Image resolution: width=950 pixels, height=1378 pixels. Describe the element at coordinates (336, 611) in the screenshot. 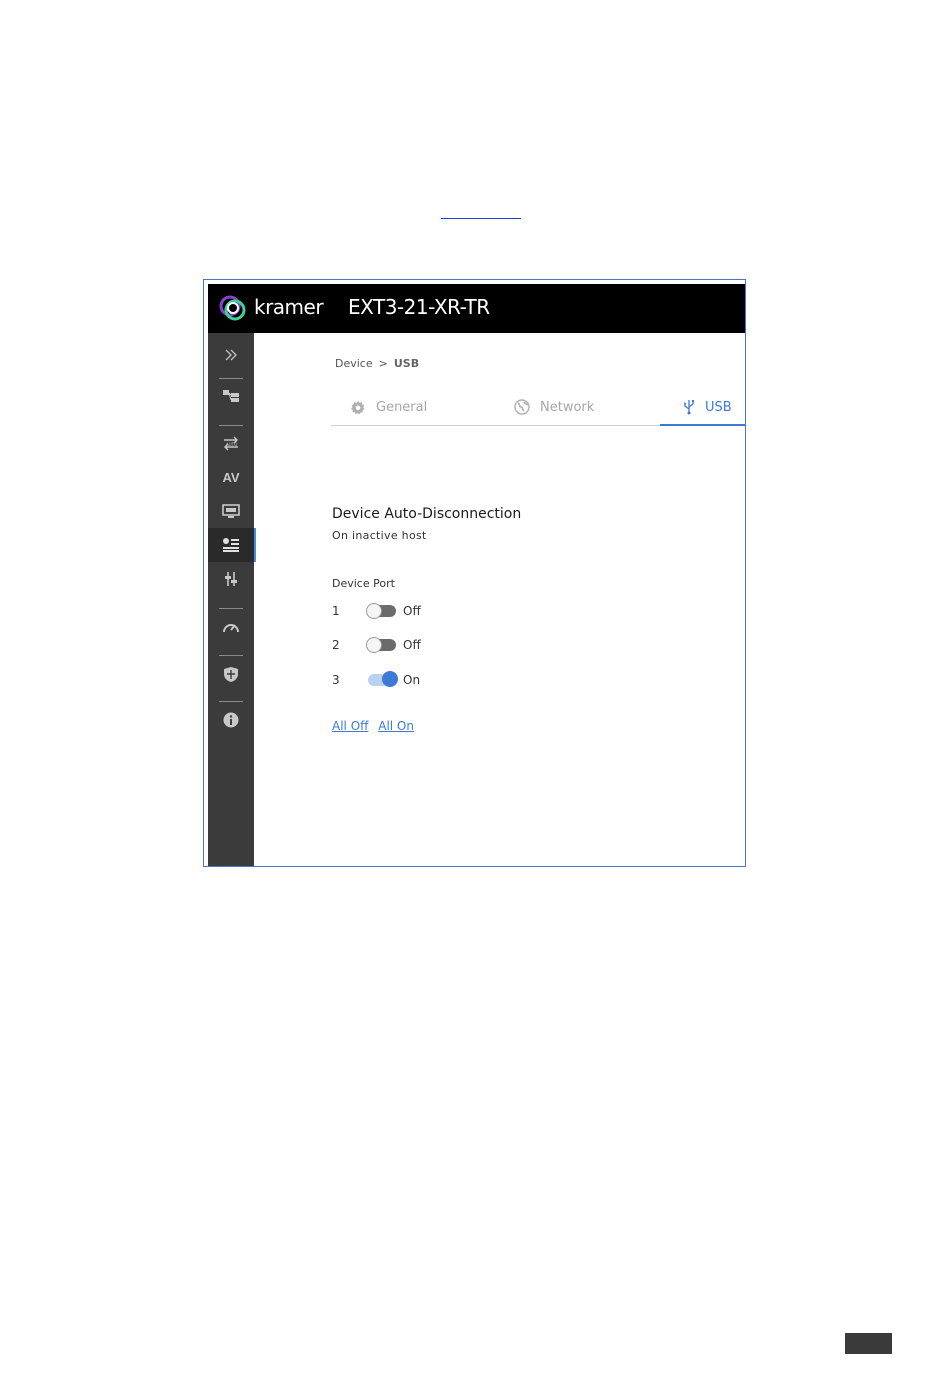

I see `port-number: 1` at that location.